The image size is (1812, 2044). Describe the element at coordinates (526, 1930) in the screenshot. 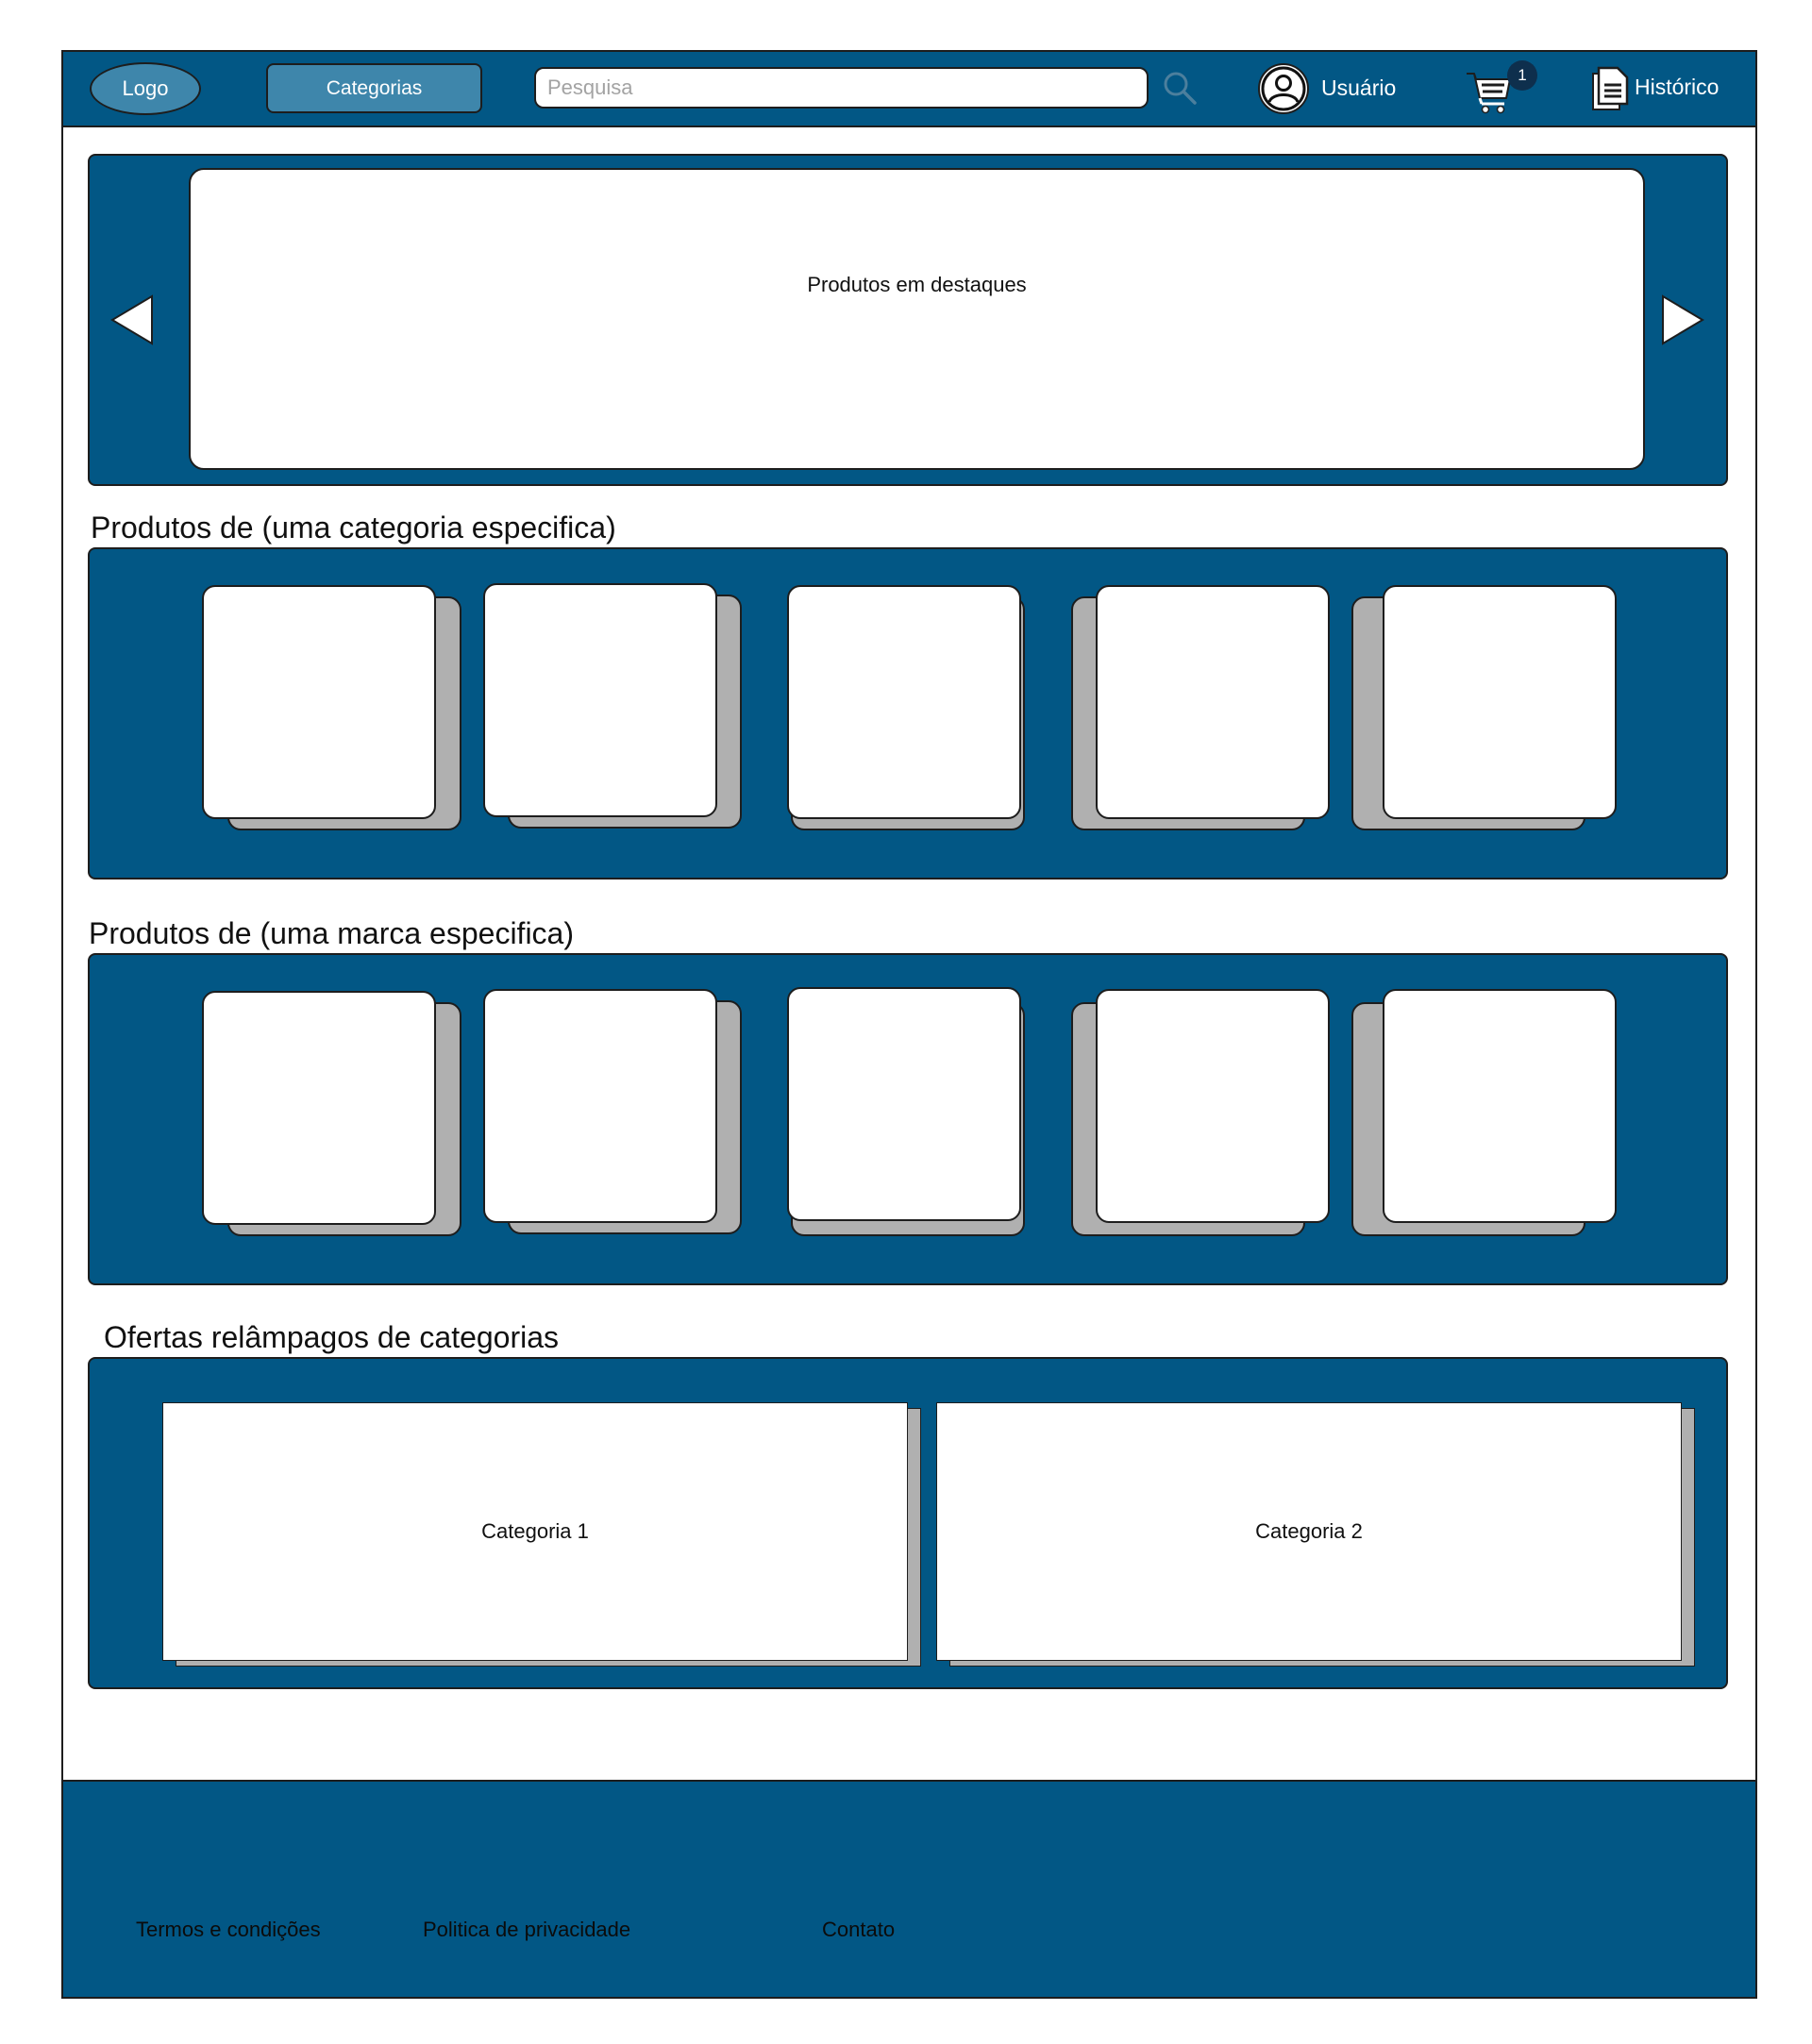

I see `footer-privacy-link: Politica de privacidade` at that location.